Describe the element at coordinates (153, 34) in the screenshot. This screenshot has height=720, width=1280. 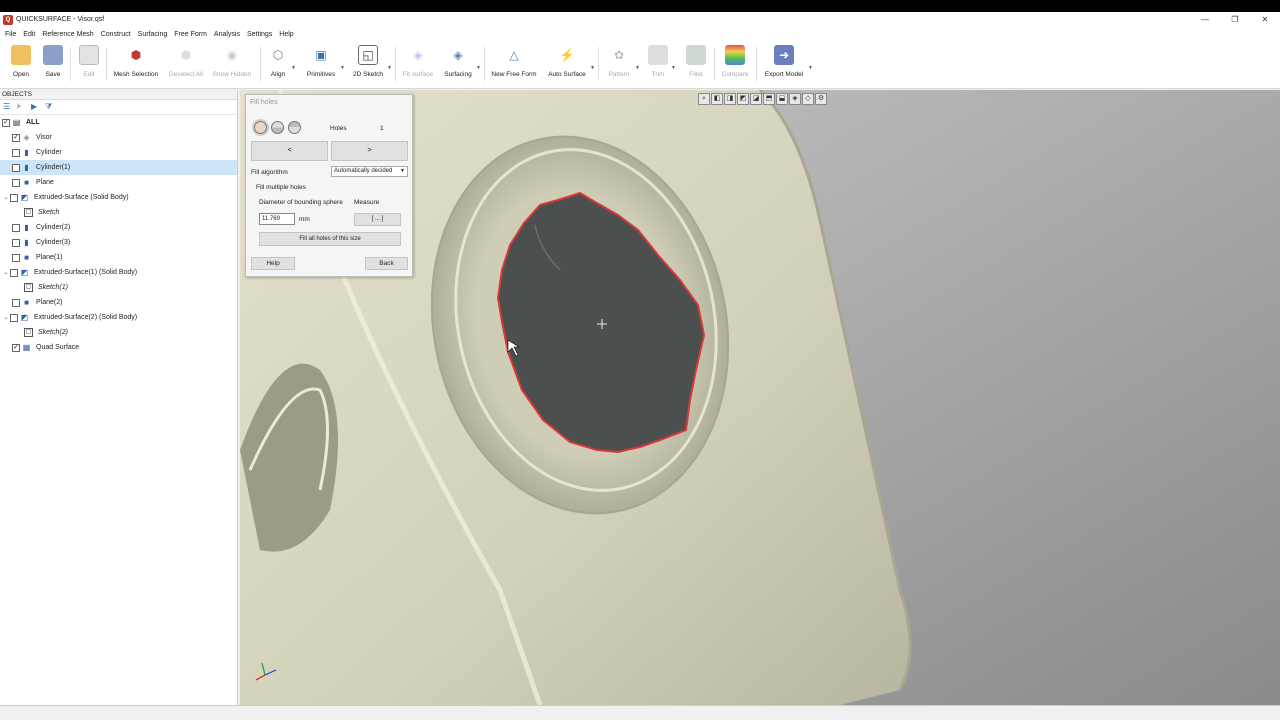
I see `menu-surfacing: Surfacing` at that location.